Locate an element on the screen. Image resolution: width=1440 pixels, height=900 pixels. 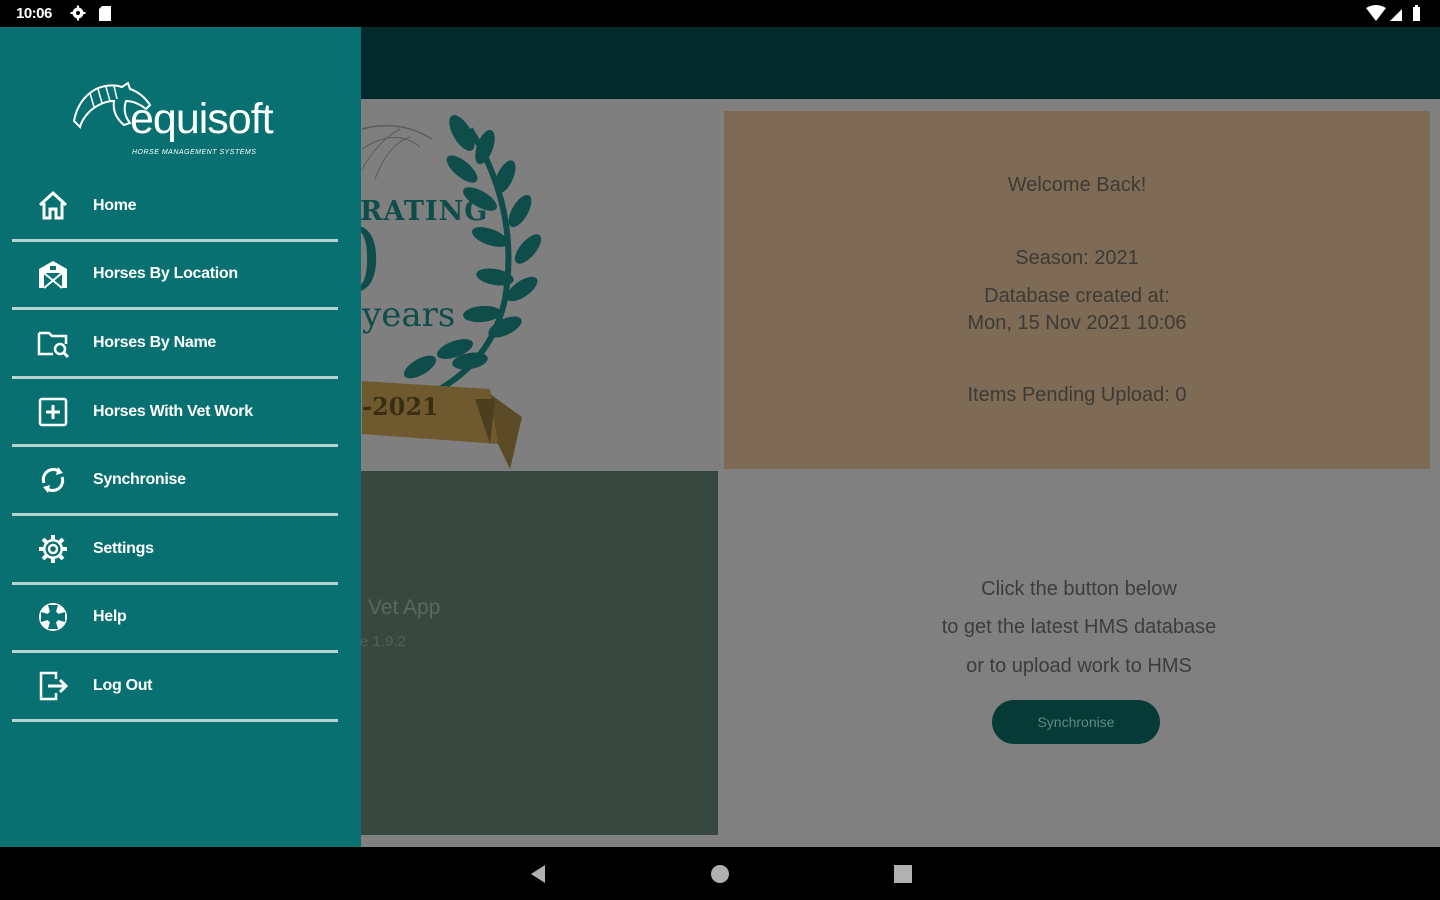
menu-item-label: Log Out is located at coordinates (123, 685).